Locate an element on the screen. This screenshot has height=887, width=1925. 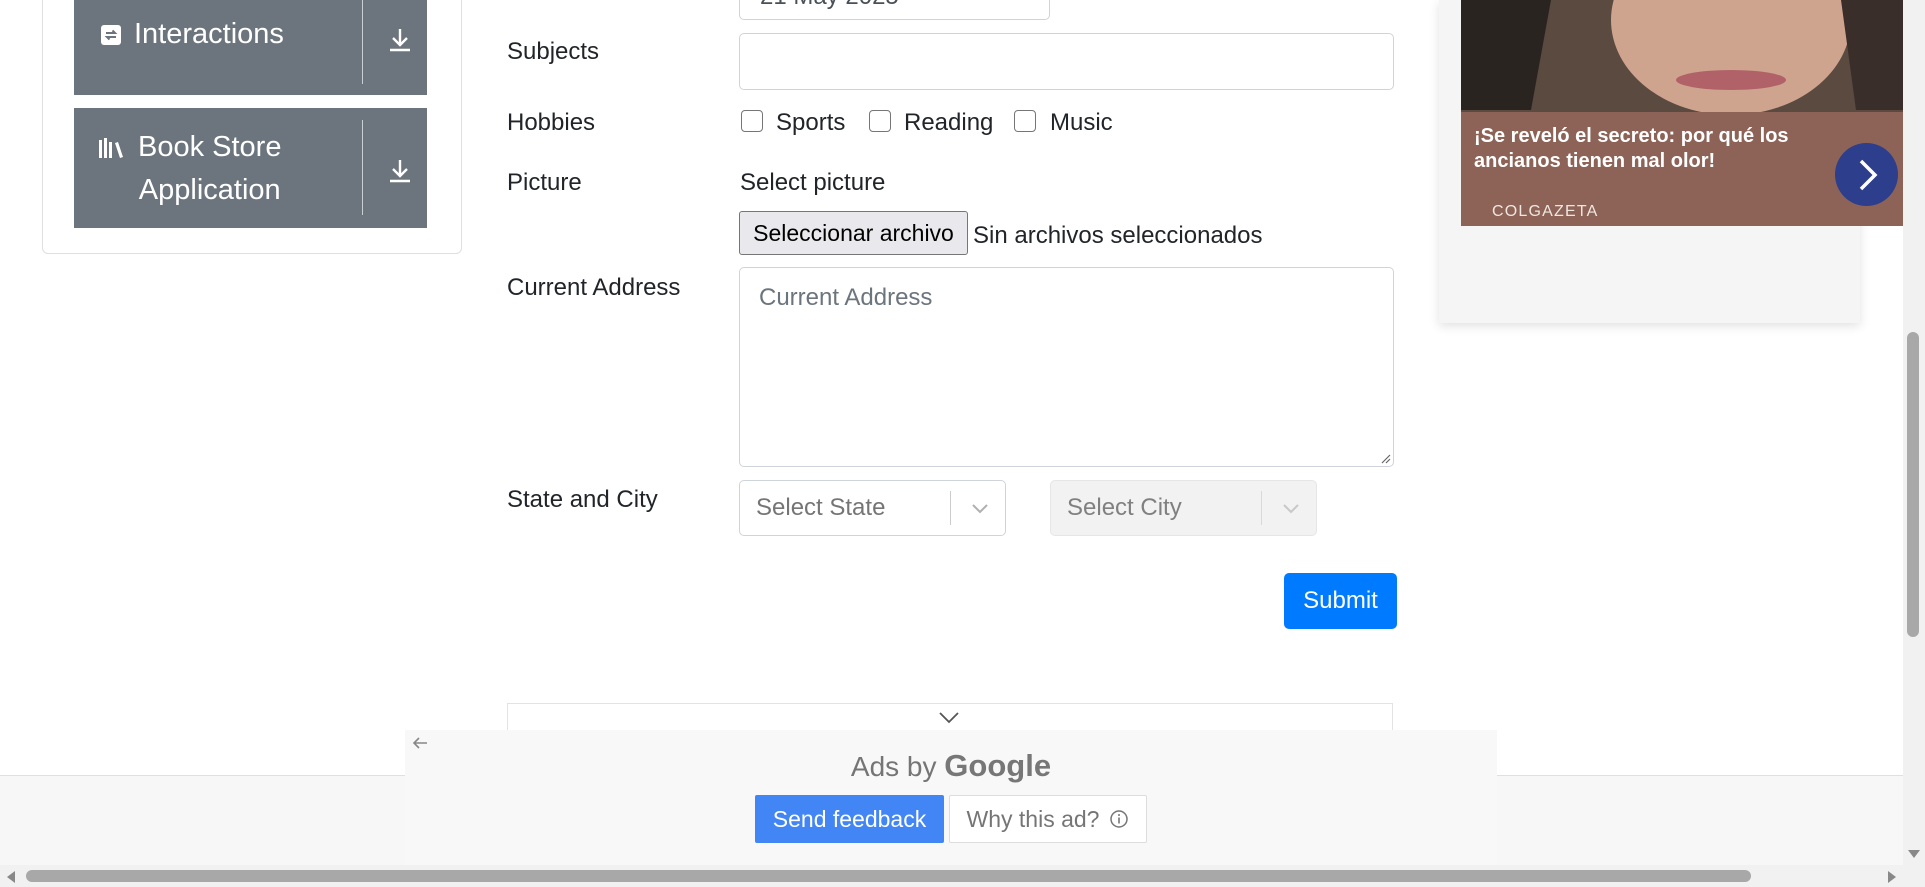
google-logo: Google is located at coordinates (998, 765).